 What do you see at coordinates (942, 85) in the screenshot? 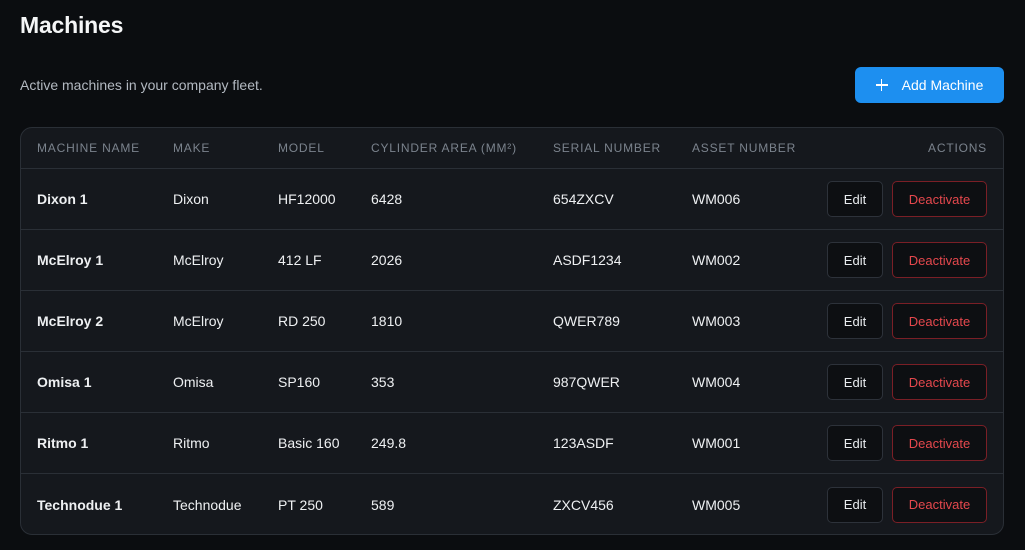
I see `add-machine-label: Add Machine` at bounding box center [942, 85].